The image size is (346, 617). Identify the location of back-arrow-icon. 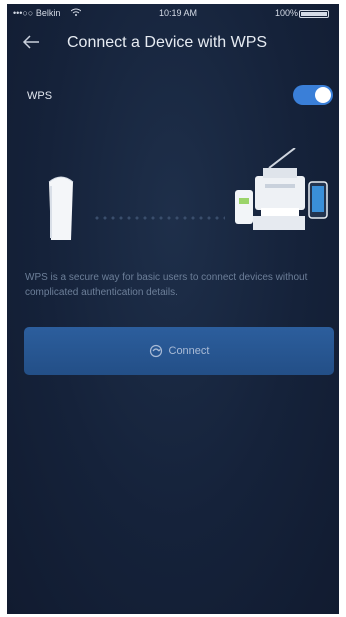
(30, 42).